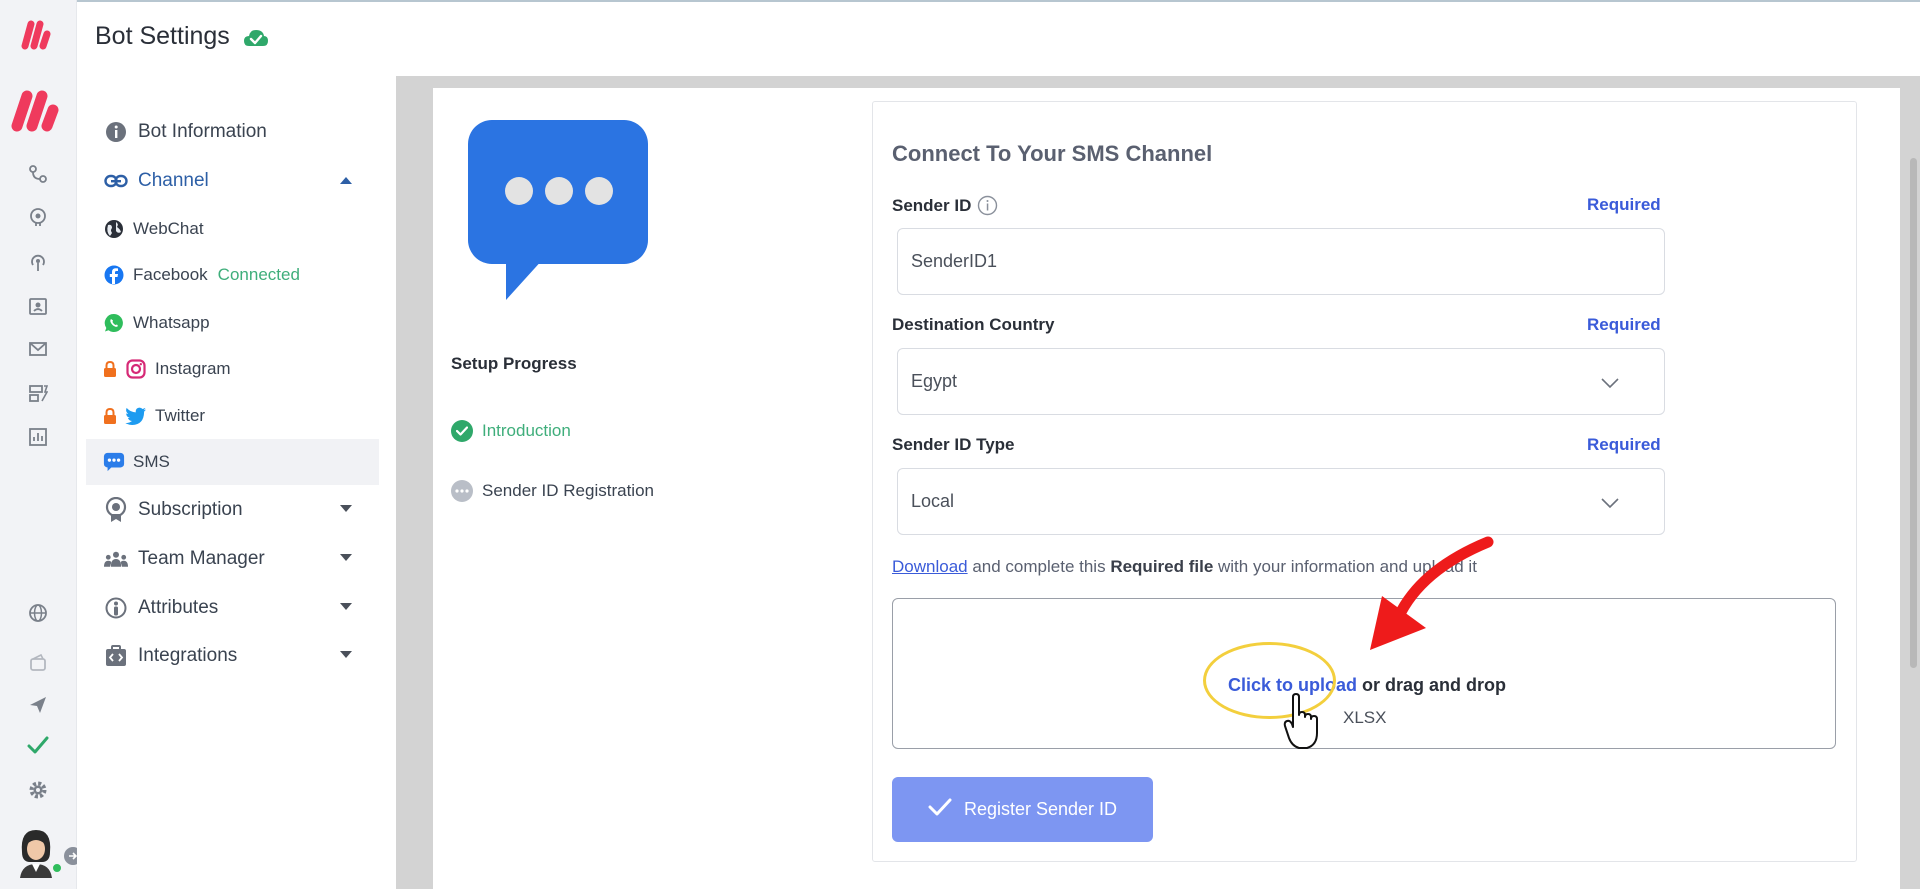  What do you see at coordinates (1281, 381) in the screenshot?
I see `destination-country-select: Egypt` at bounding box center [1281, 381].